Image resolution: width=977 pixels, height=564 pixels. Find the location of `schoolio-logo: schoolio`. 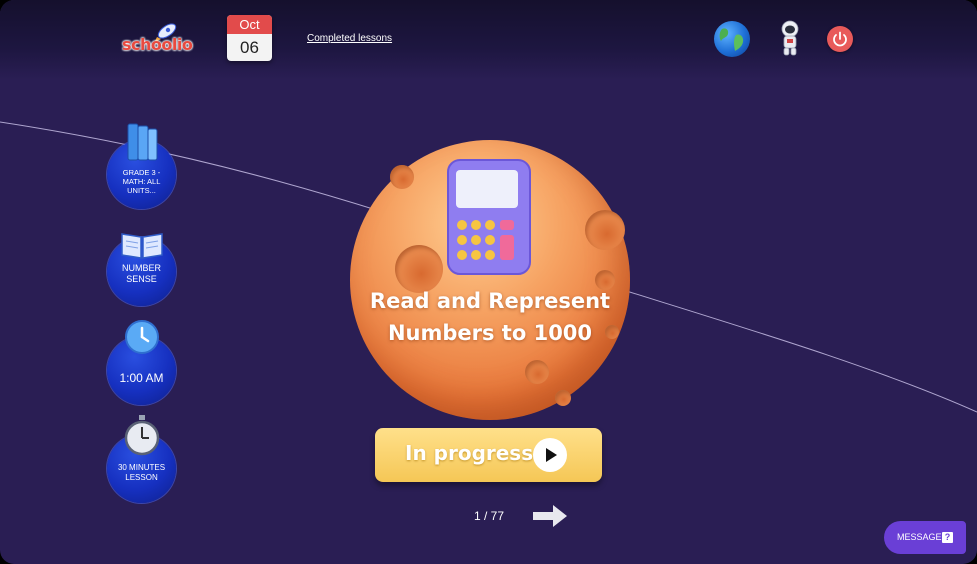

schoolio-logo: schoolio is located at coordinates (158, 39).